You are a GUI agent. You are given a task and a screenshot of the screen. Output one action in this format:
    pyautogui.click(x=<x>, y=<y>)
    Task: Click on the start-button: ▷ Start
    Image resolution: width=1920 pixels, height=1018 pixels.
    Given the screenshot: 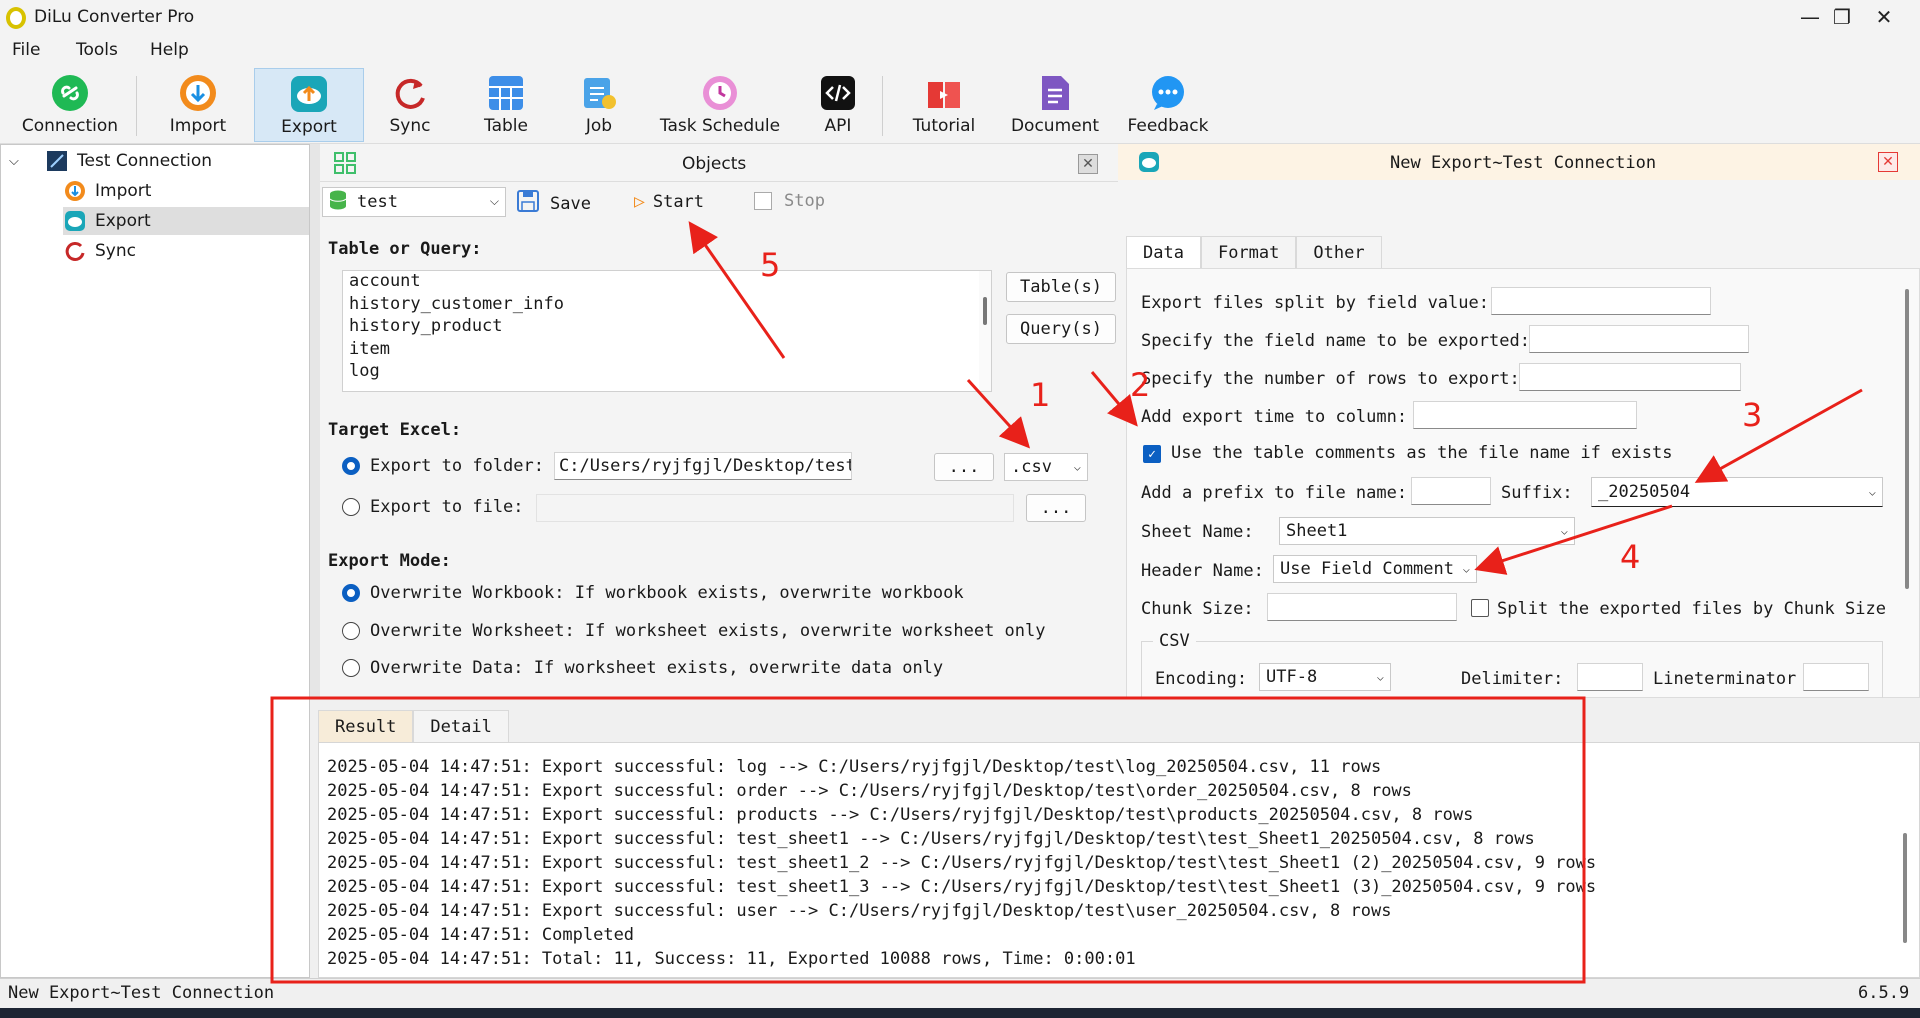 What is the action you would take?
    pyautogui.click(x=669, y=201)
    